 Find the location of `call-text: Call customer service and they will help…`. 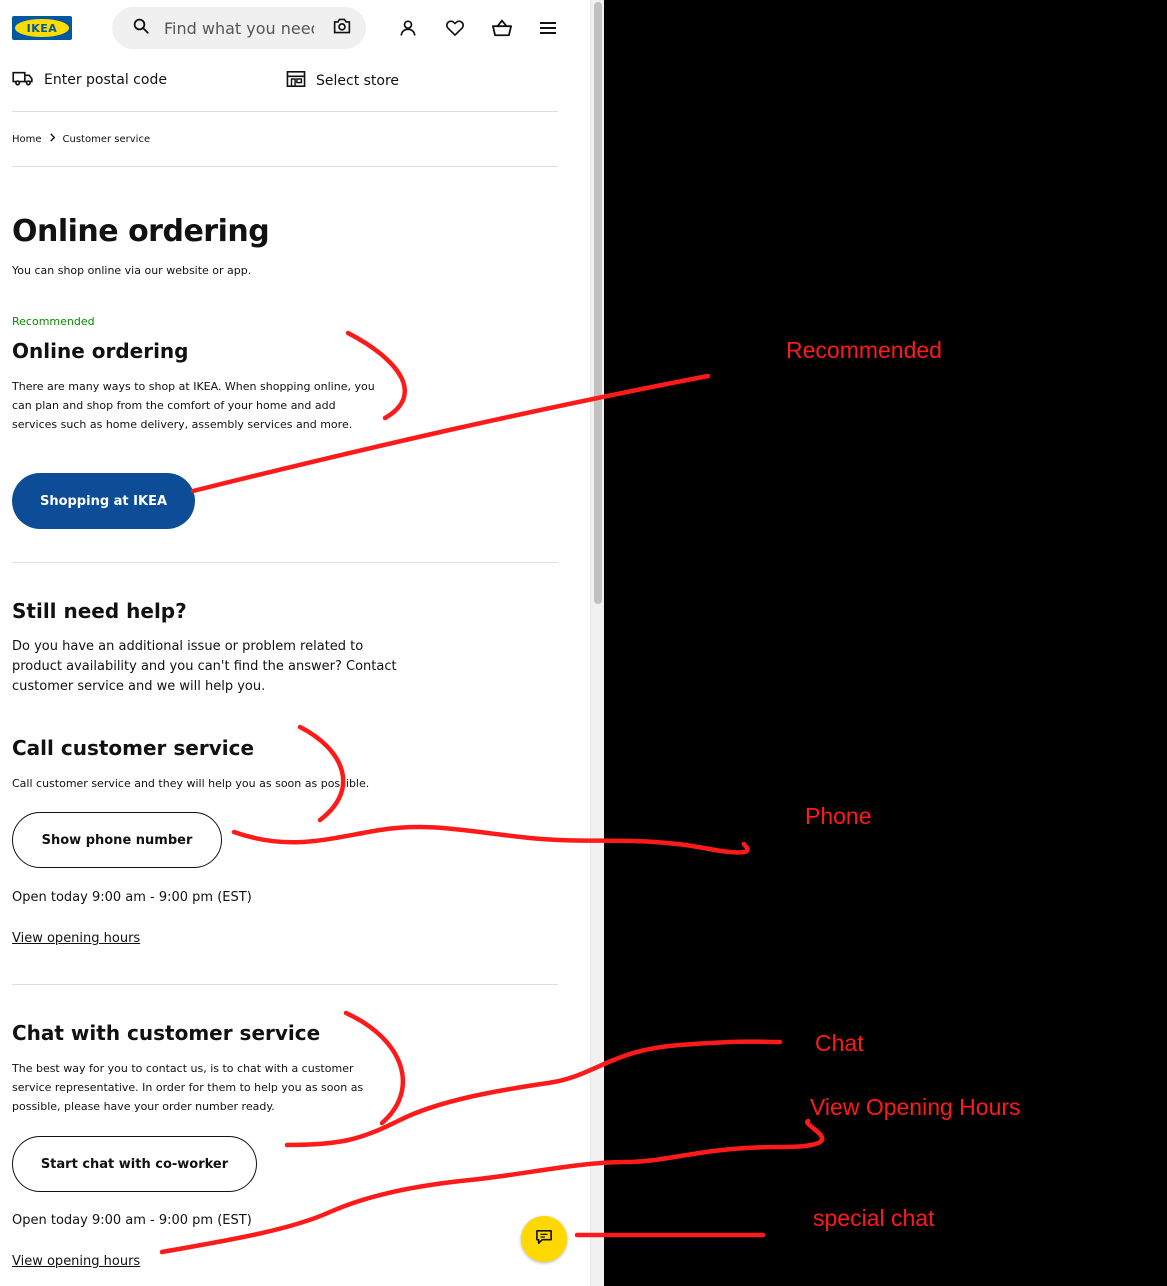

call-text: Call customer service and they will help… is located at coordinates (191, 783).